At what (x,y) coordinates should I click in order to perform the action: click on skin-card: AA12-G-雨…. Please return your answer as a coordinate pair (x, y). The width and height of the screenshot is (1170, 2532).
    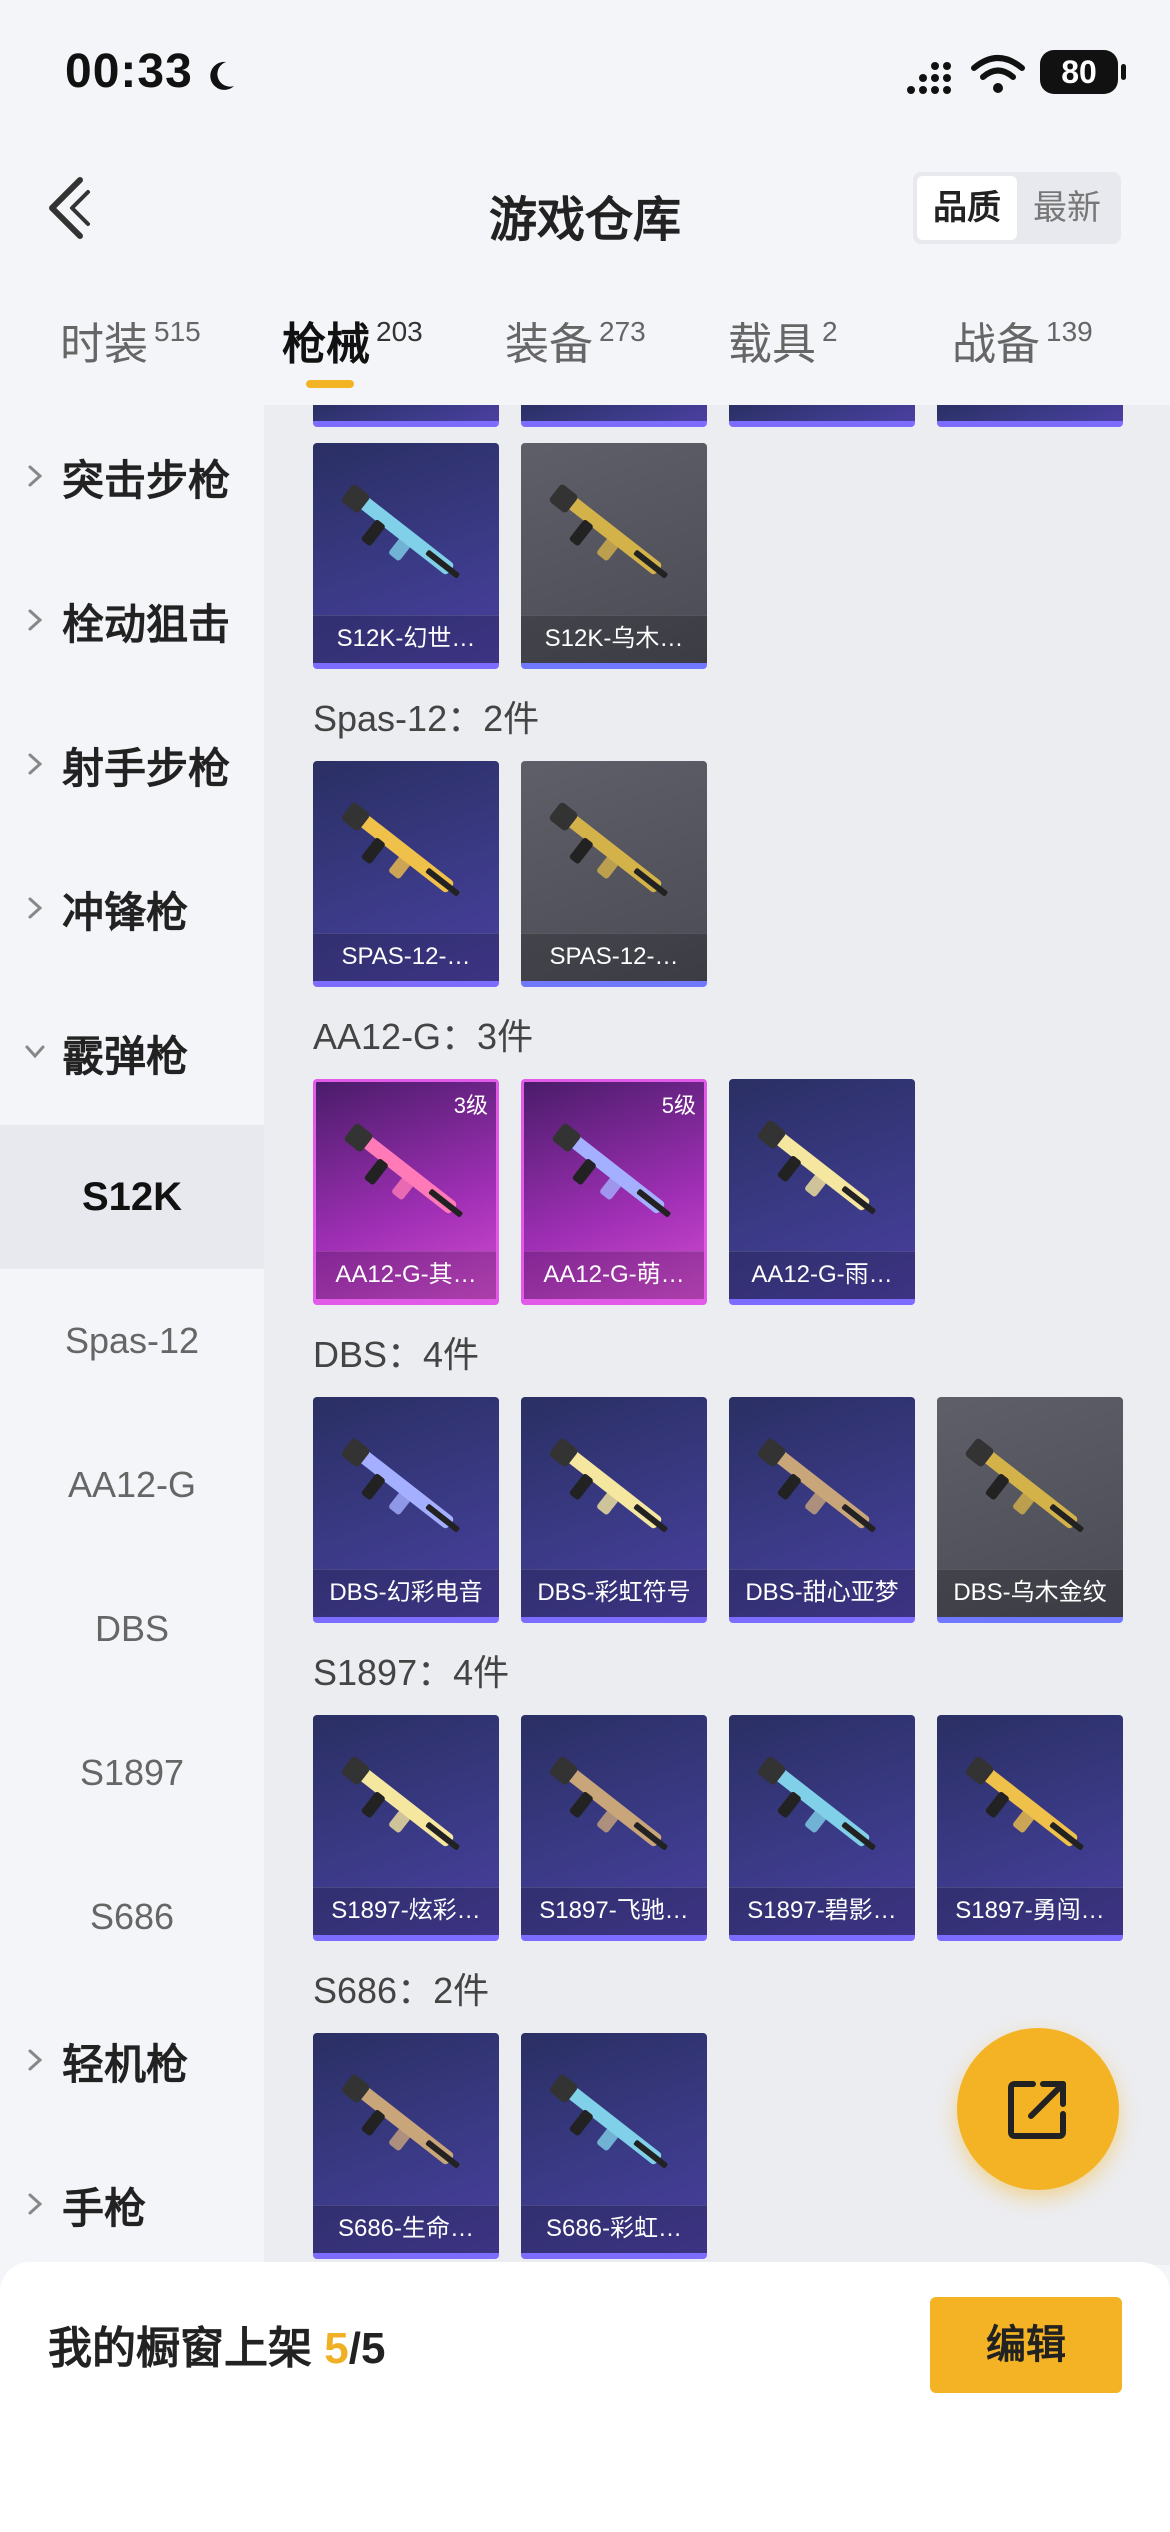
    Looking at the image, I should click on (822, 1192).